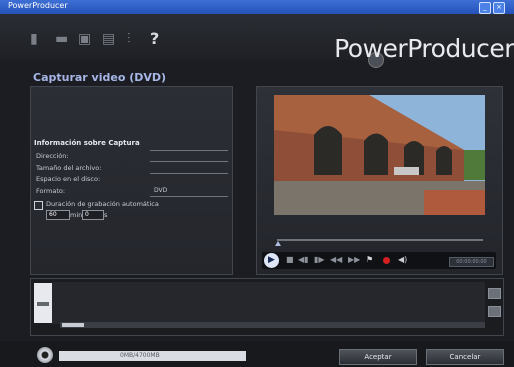  I want to click on minutes-input: 60, so click(58, 215).